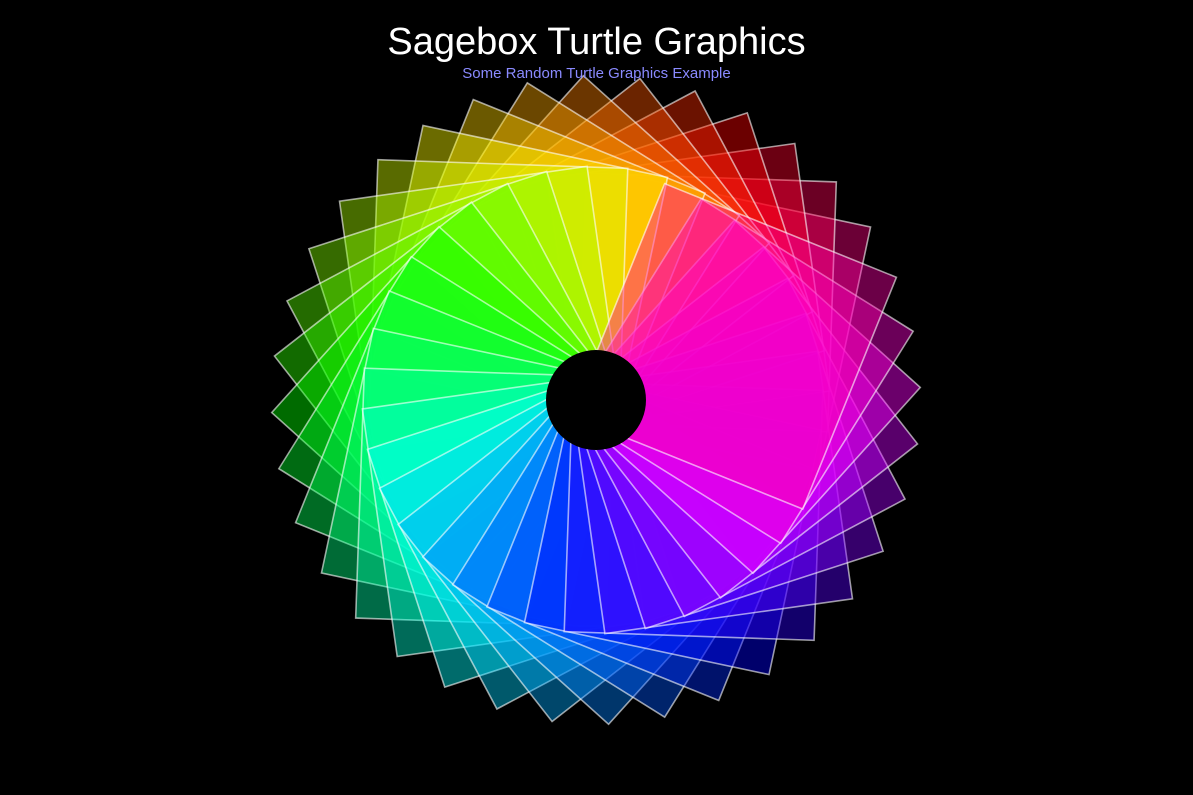 Image resolution: width=1193 pixels, height=795 pixels. I want to click on page-subtitle: Some Random Turtle Graphics Example, so click(596, 73).